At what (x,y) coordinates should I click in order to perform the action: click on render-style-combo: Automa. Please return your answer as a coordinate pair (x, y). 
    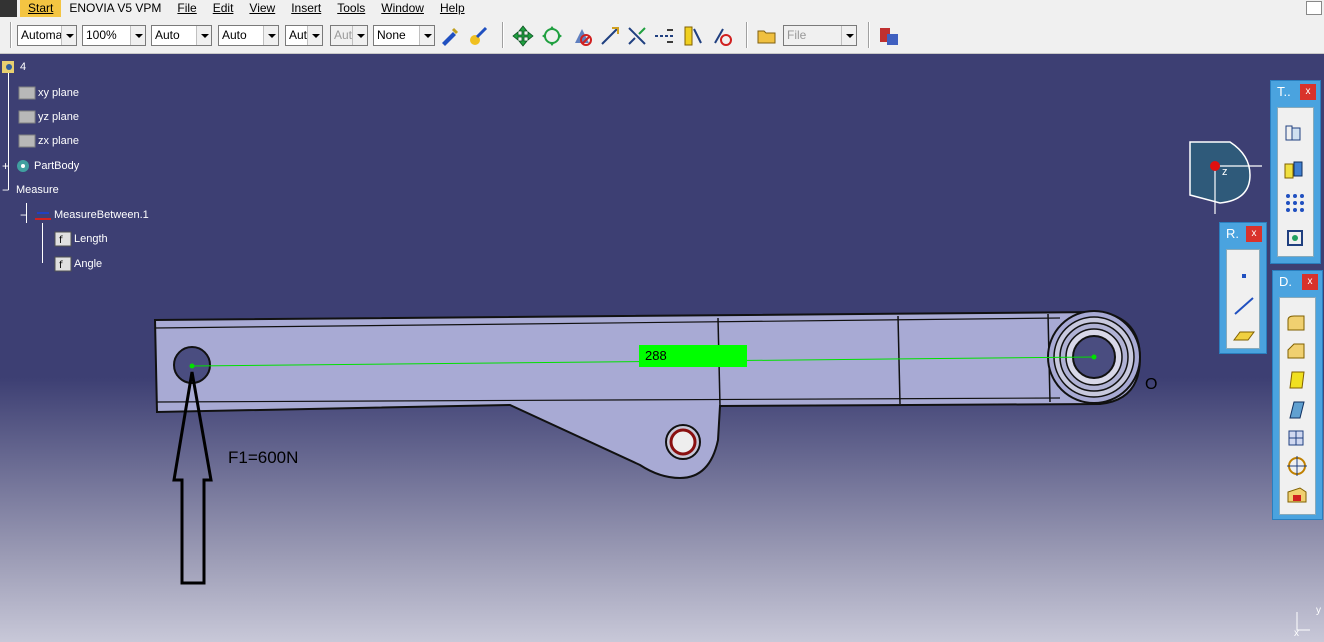
    Looking at the image, I should click on (47, 35).